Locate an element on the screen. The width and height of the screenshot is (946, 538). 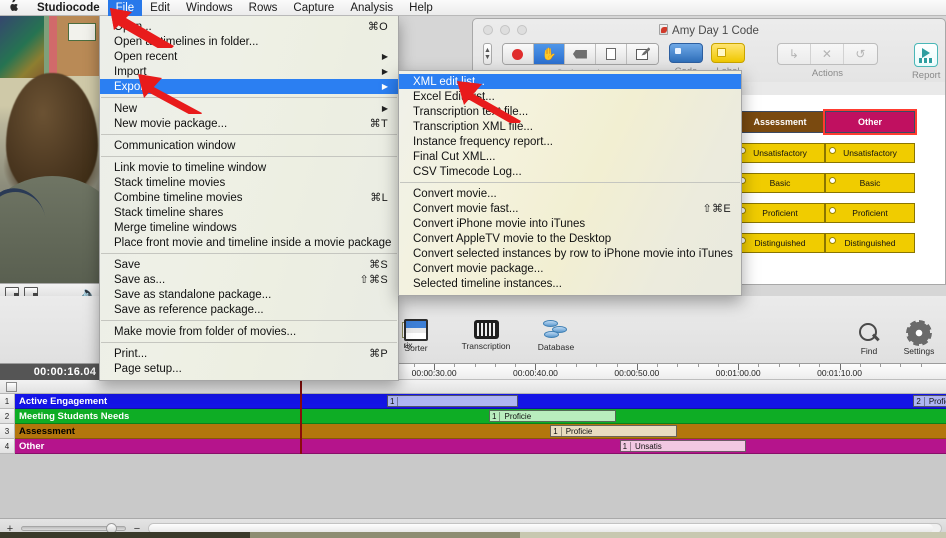
menubar-item-edit: Edit is located at coordinates (160, 8).